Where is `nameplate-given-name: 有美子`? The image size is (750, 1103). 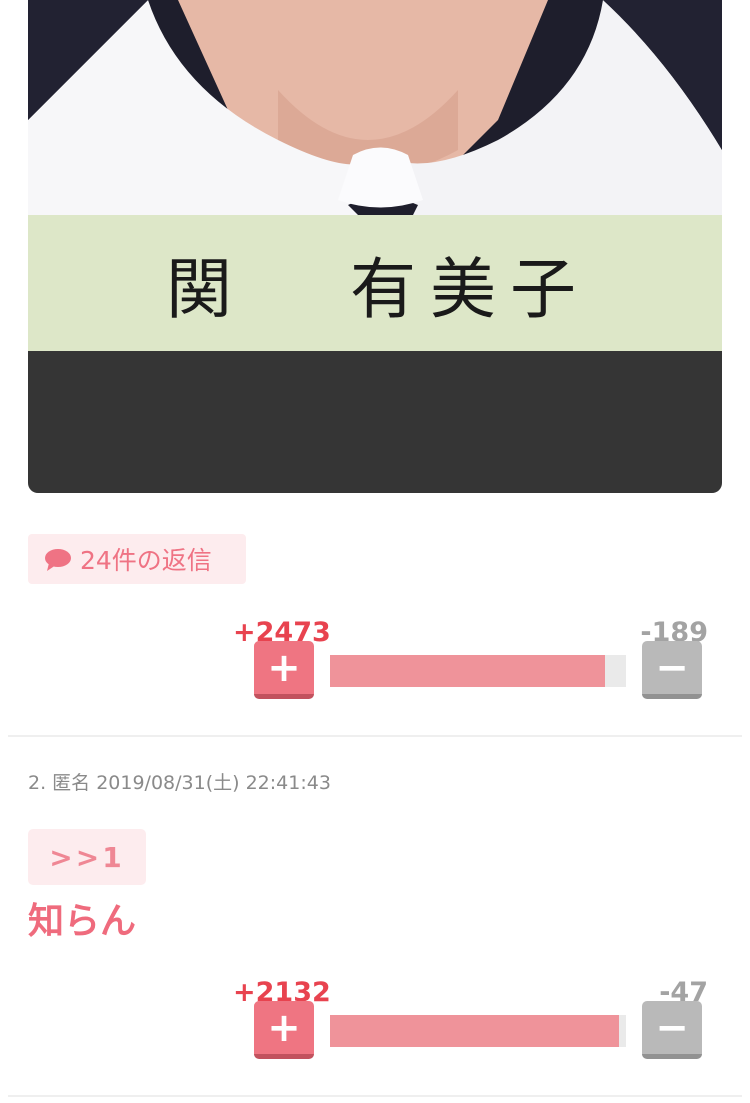 nameplate-given-name: 有美子 is located at coordinates (470, 289).